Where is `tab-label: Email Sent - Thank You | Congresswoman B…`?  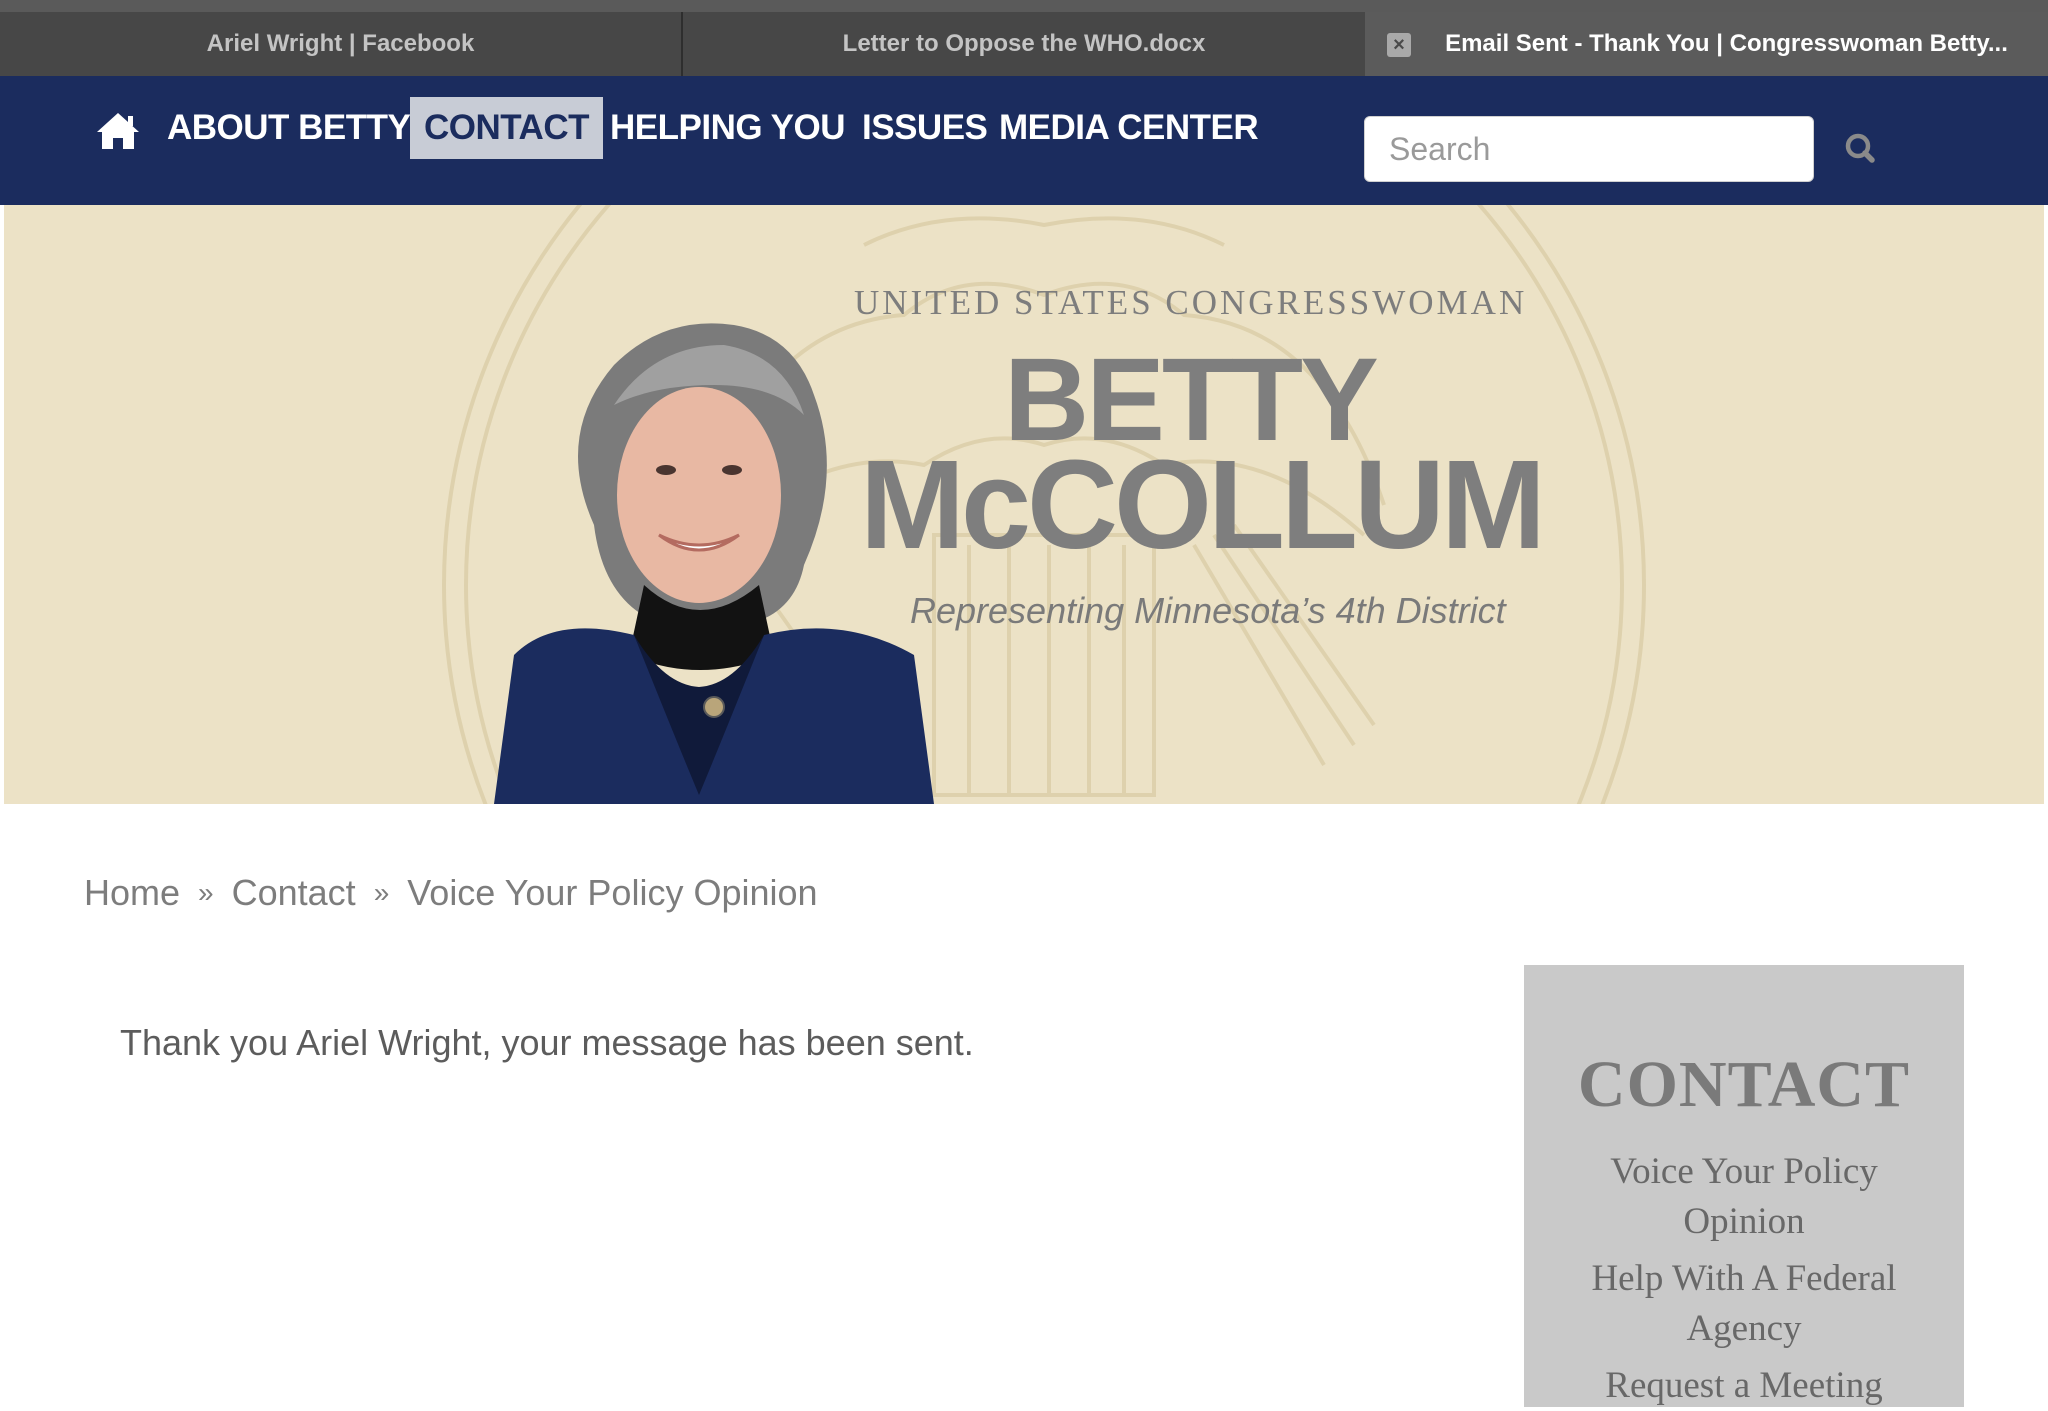 tab-label: Email Sent - Thank You | Congresswoman B… is located at coordinates (1726, 43).